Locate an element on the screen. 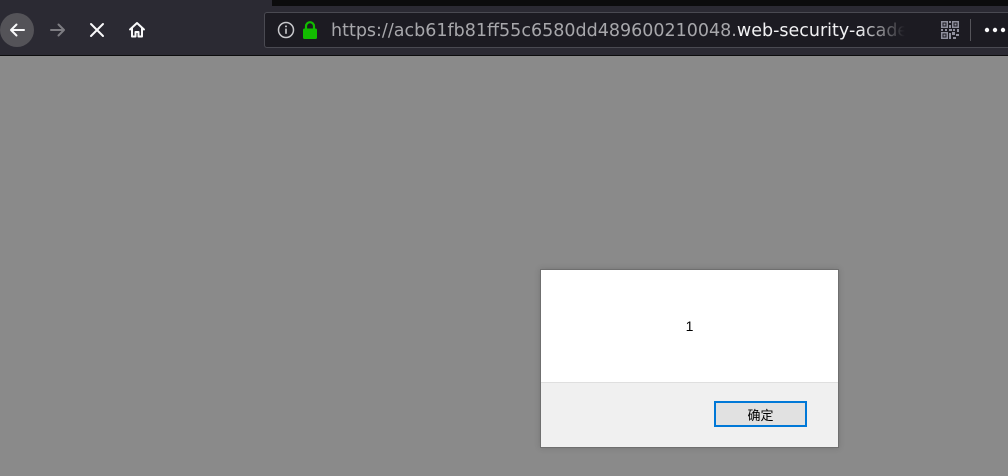 This screenshot has height=476, width=1008. more-icon is located at coordinates (995, 30).